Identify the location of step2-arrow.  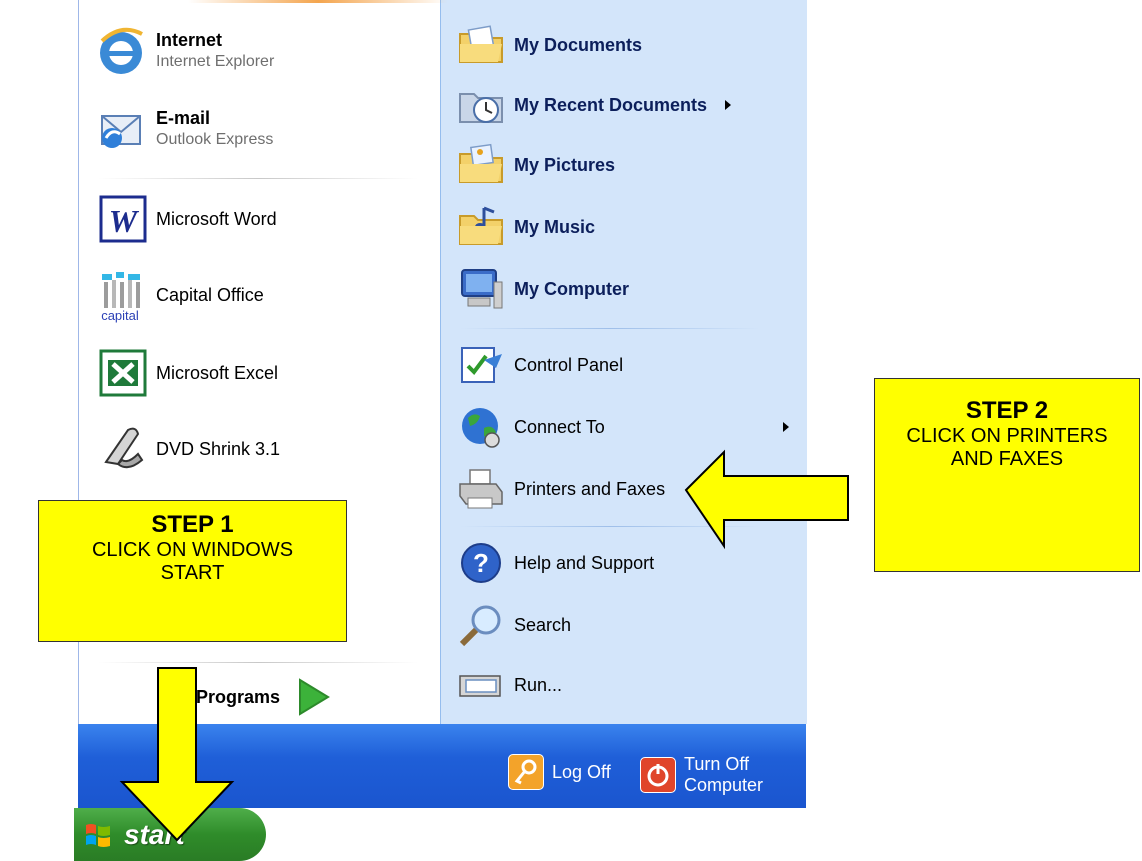
(766, 499).